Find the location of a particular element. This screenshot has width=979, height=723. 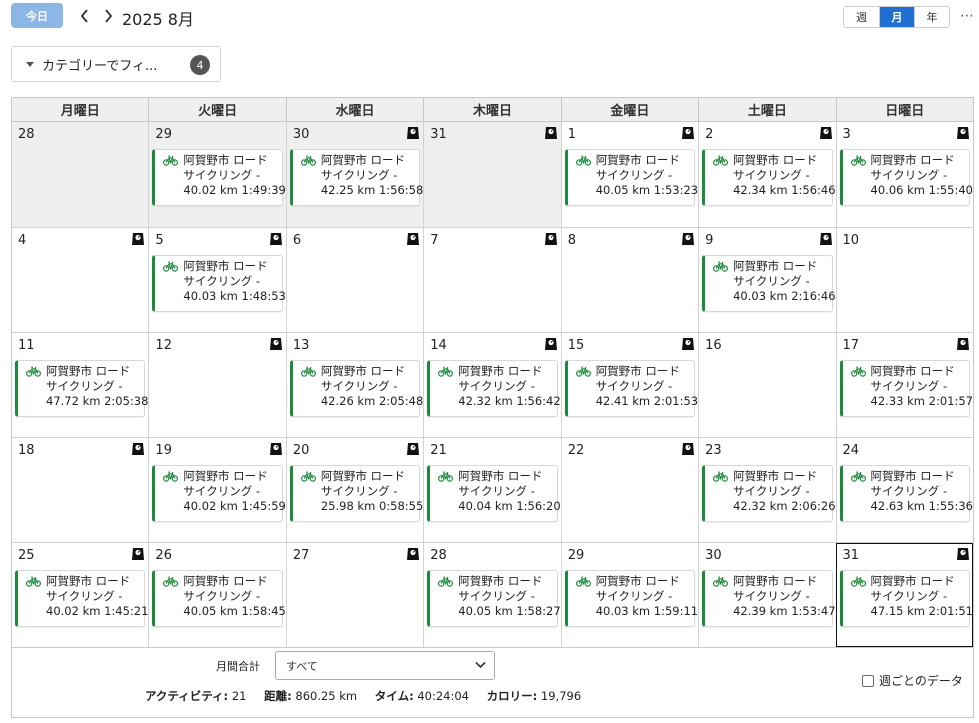

day-cell: 23 阿賀野市 ロード サイクリング -42.32 km 2:06:26 is located at coordinates (767, 490).